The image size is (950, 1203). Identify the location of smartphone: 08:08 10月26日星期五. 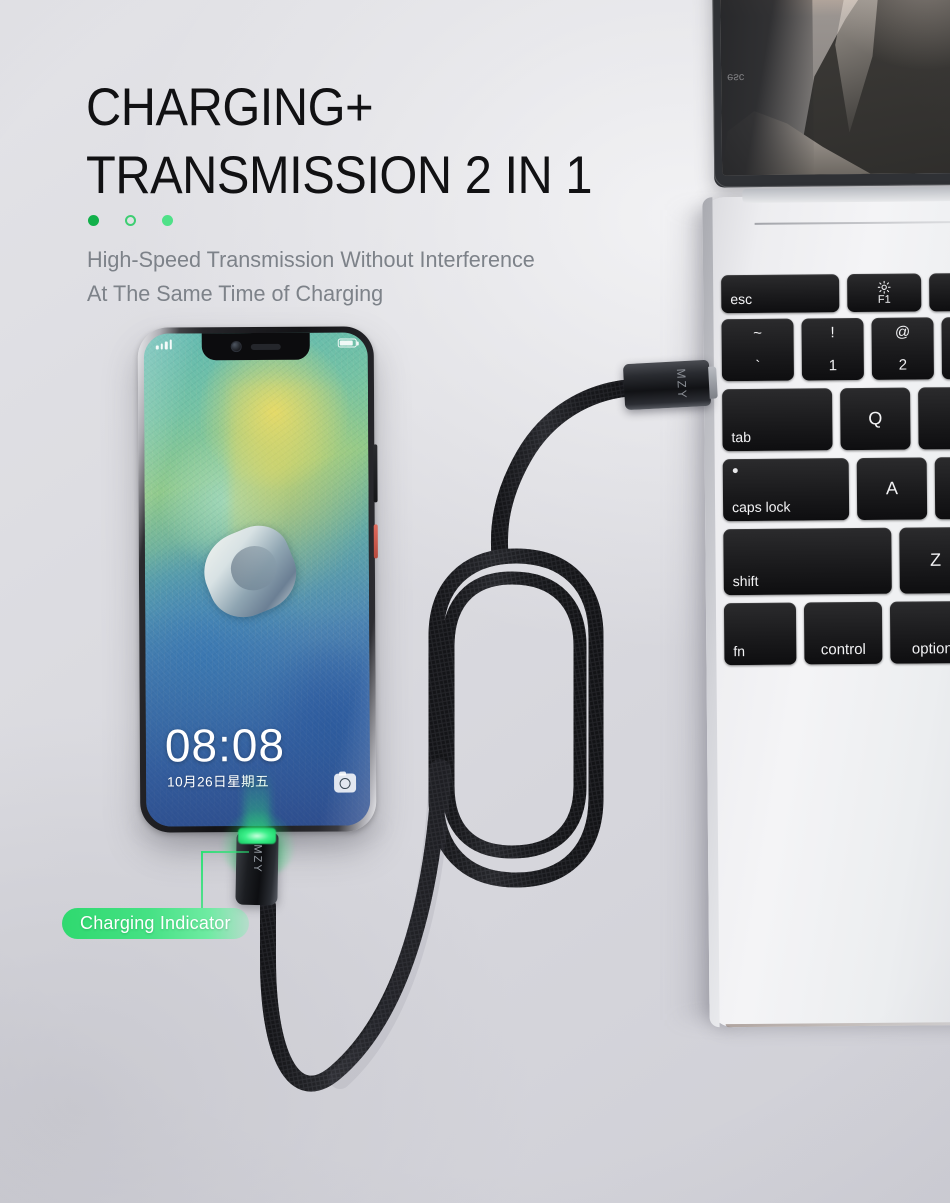
(257, 579).